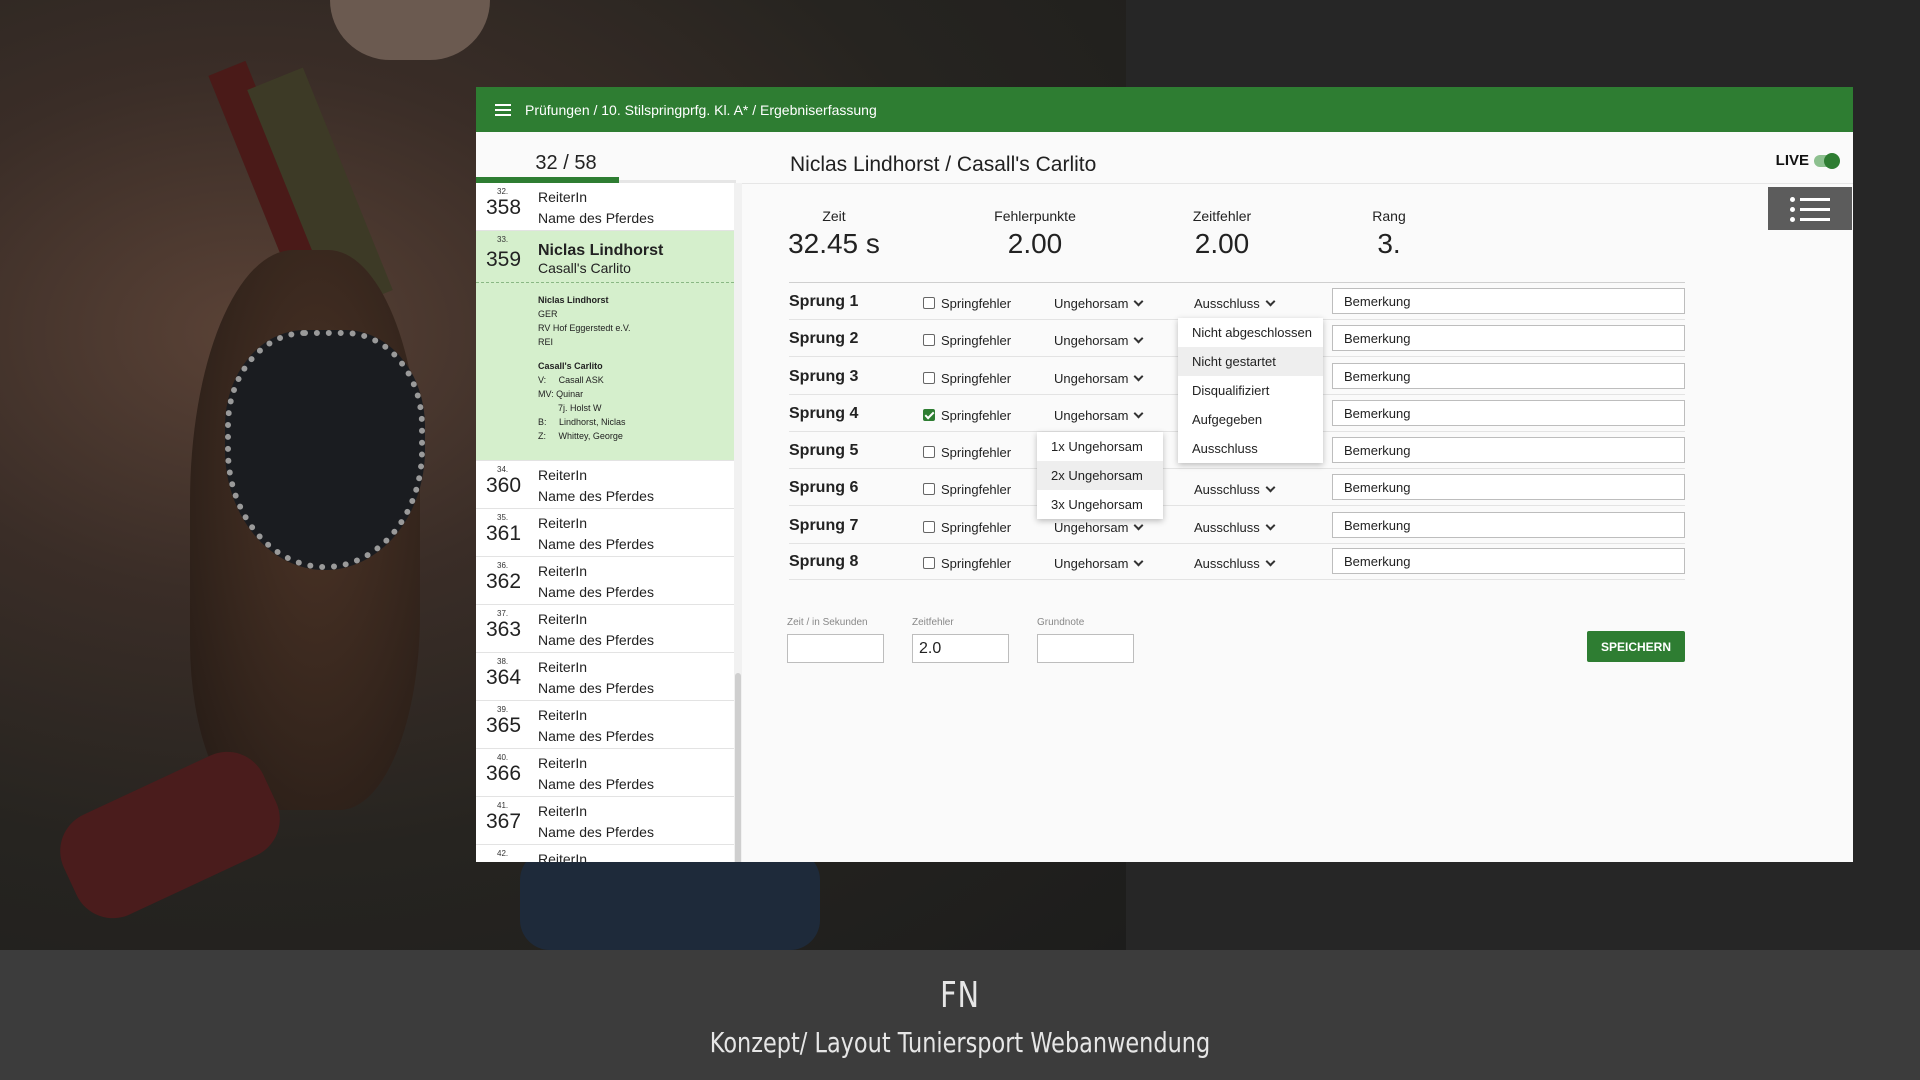 The height and width of the screenshot is (1080, 1920). What do you see at coordinates (1085, 648) in the screenshot?
I see `base-grade-input` at bounding box center [1085, 648].